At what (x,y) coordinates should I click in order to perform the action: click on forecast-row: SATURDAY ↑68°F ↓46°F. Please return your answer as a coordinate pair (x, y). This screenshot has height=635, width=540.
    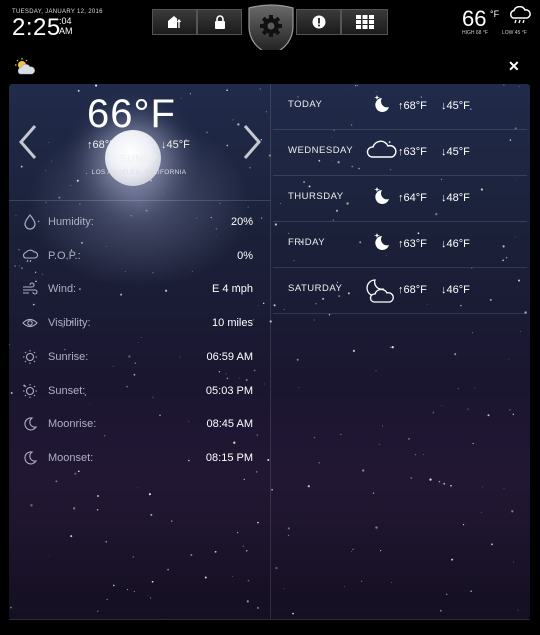
    Looking at the image, I should click on (400, 291).